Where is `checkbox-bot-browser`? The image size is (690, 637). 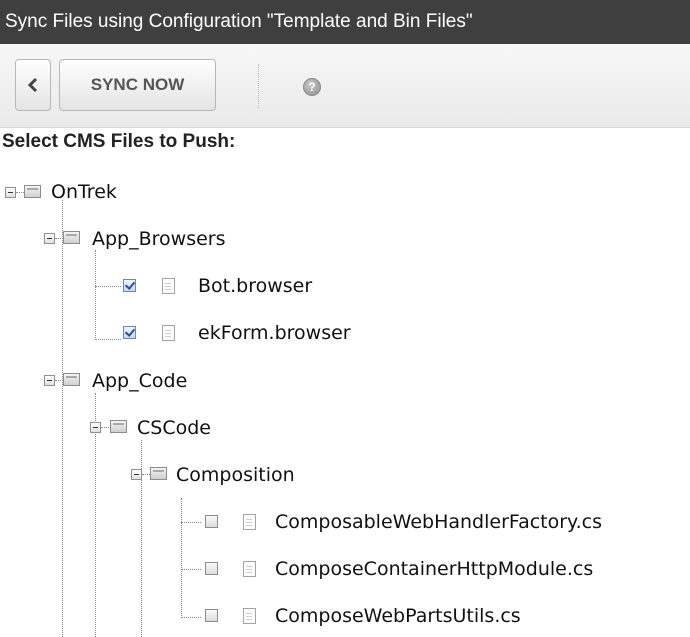 checkbox-bot-browser is located at coordinates (129, 285).